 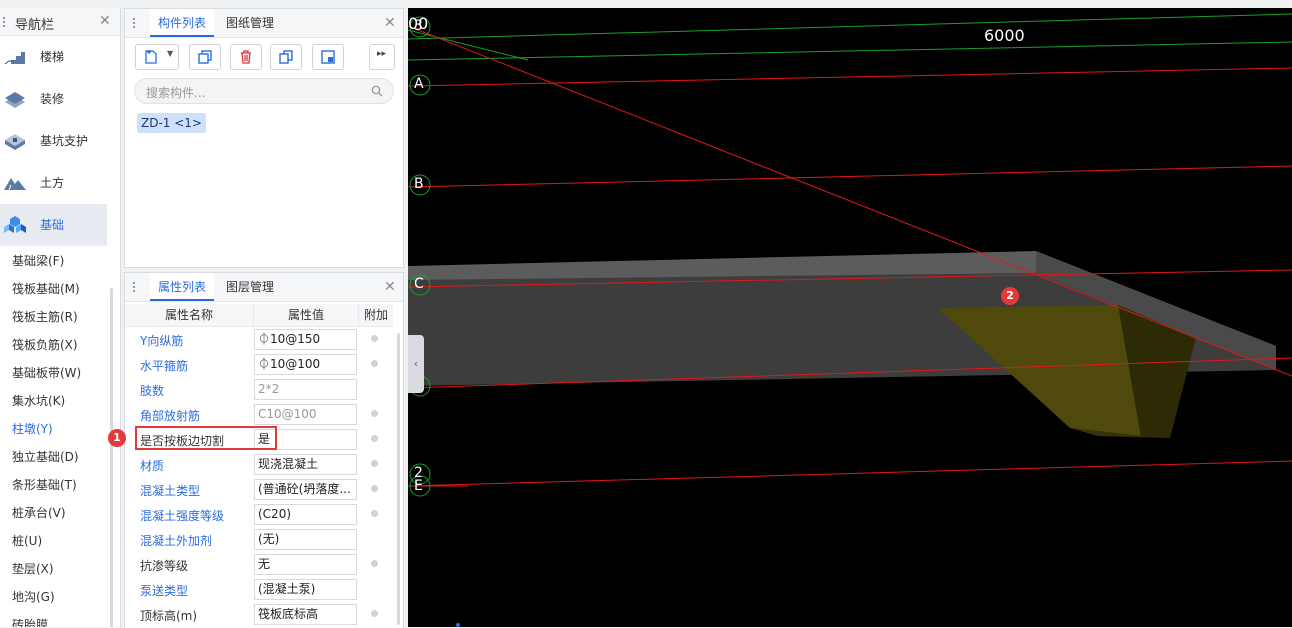 I want to click on property-row: 混凝土外加剂 (无), so click(x=259, y=539).